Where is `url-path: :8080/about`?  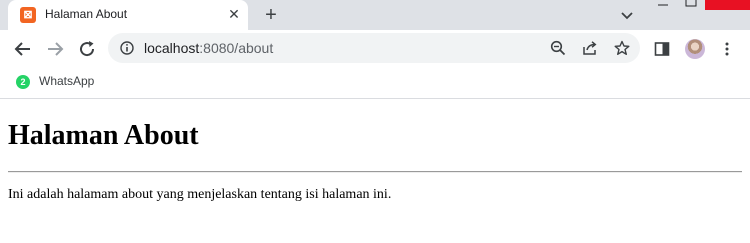
url-path: :8080/about is located at coordinates (236, 48).